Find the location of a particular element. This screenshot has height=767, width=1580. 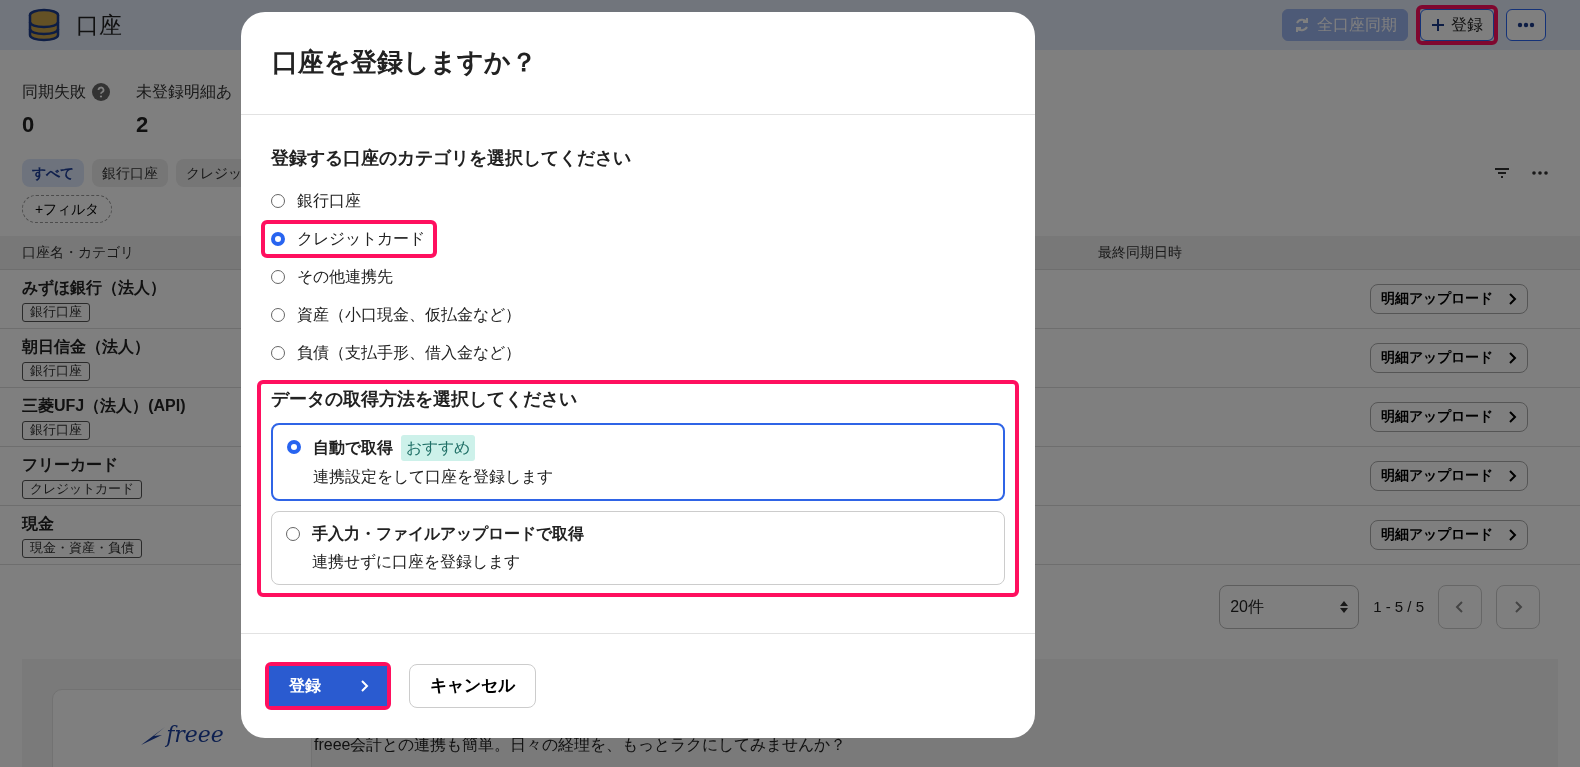

account-name: フリーカード is located at coordinates (70, 464).